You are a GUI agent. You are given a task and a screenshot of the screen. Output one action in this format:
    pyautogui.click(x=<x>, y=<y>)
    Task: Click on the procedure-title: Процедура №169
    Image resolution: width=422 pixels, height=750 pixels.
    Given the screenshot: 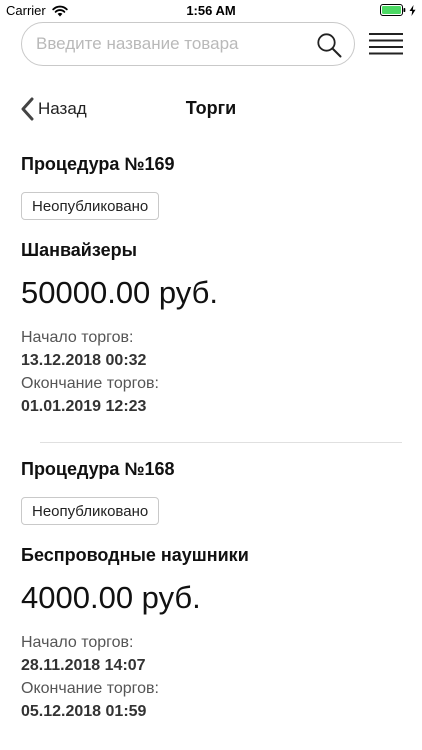 What is the action you would take?
    pyautogui.click(x=98, y=164)
    